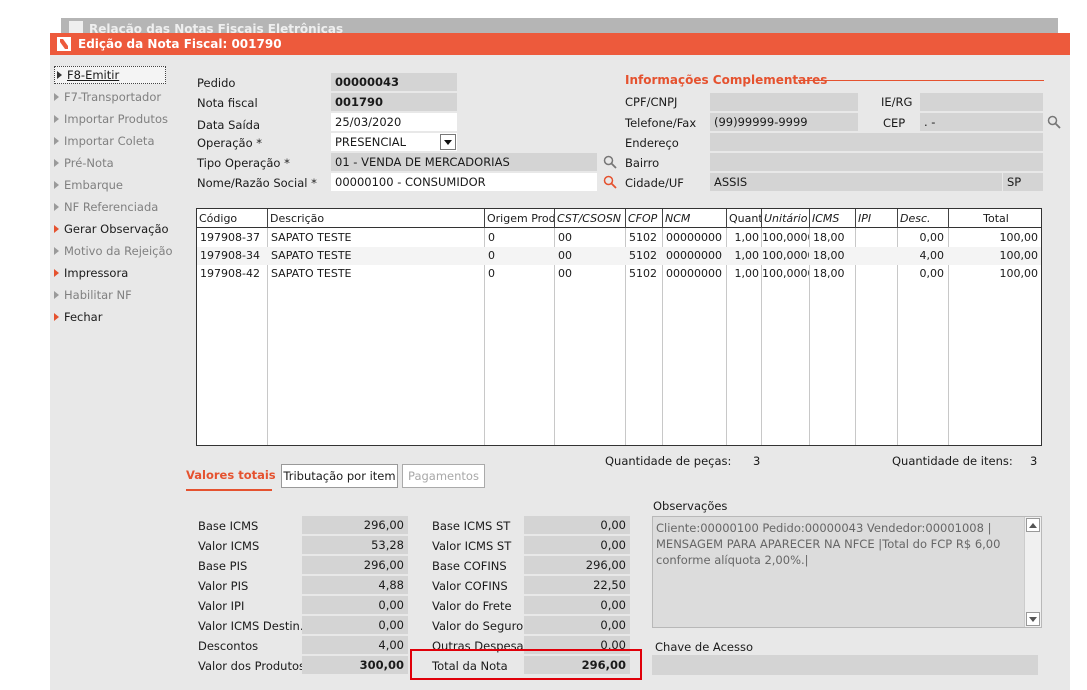  What do you see at coordinates (243, 163) in the screenshot?
I see `tipo-operacao-label: Tipo Operação *` at bounding box center [243, 163].